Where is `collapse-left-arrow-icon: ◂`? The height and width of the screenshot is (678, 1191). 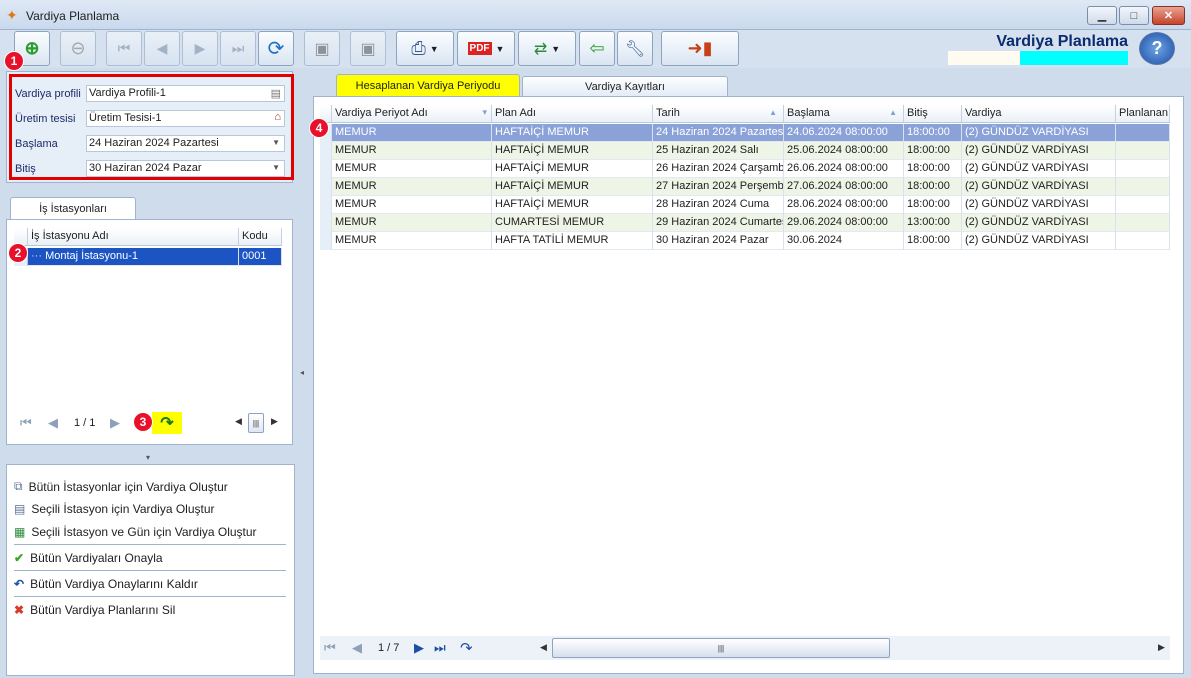 collapse-left-arrow-icon: ◂ is located at coordinates (302, 372).